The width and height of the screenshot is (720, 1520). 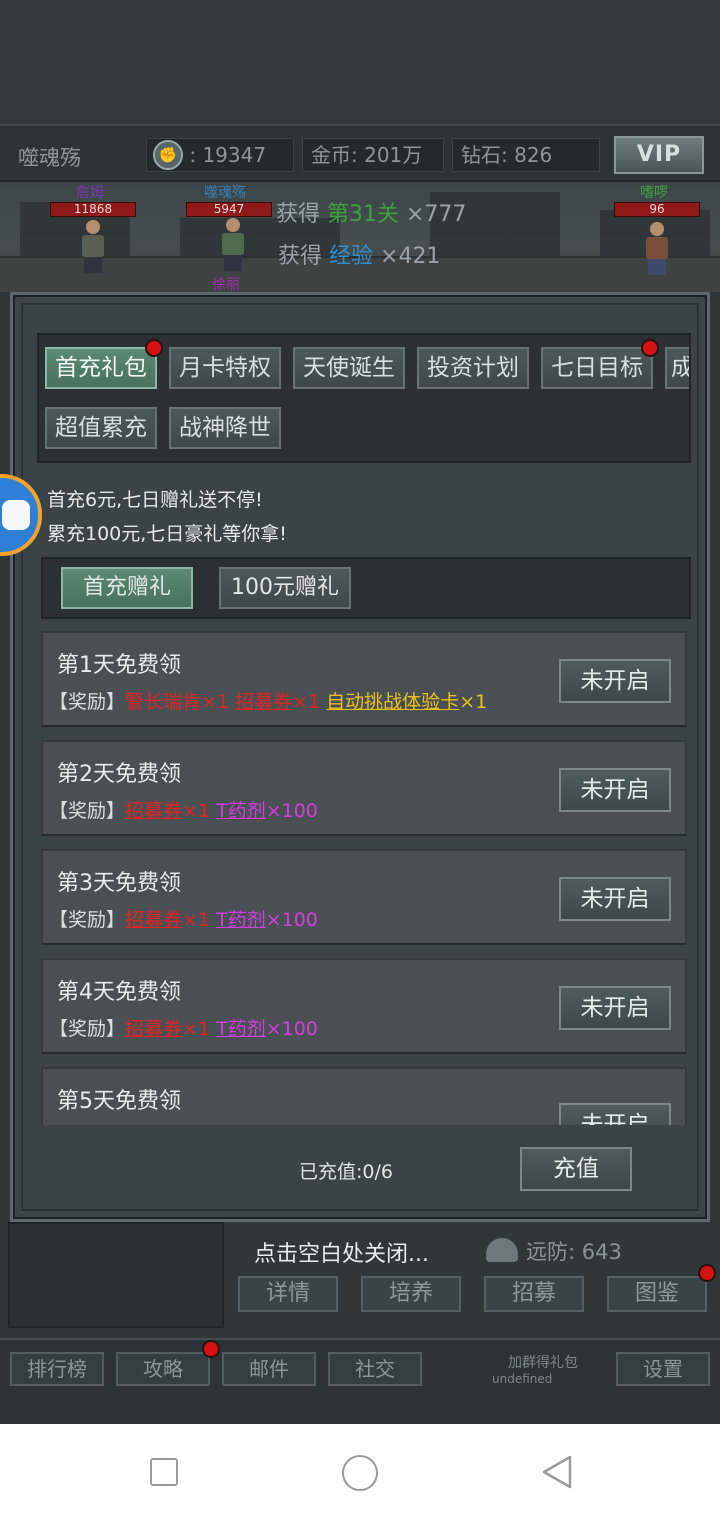 I want to click on player-name: 噬魂殇, so click(x=49, y=158).